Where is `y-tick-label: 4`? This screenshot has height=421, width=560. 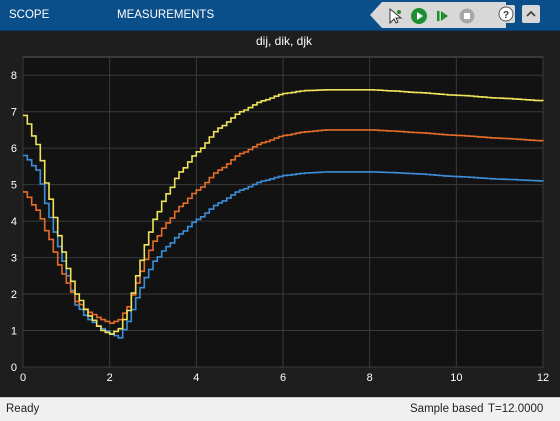 y-tick-label: 4 is located at coordinates (14, 222).